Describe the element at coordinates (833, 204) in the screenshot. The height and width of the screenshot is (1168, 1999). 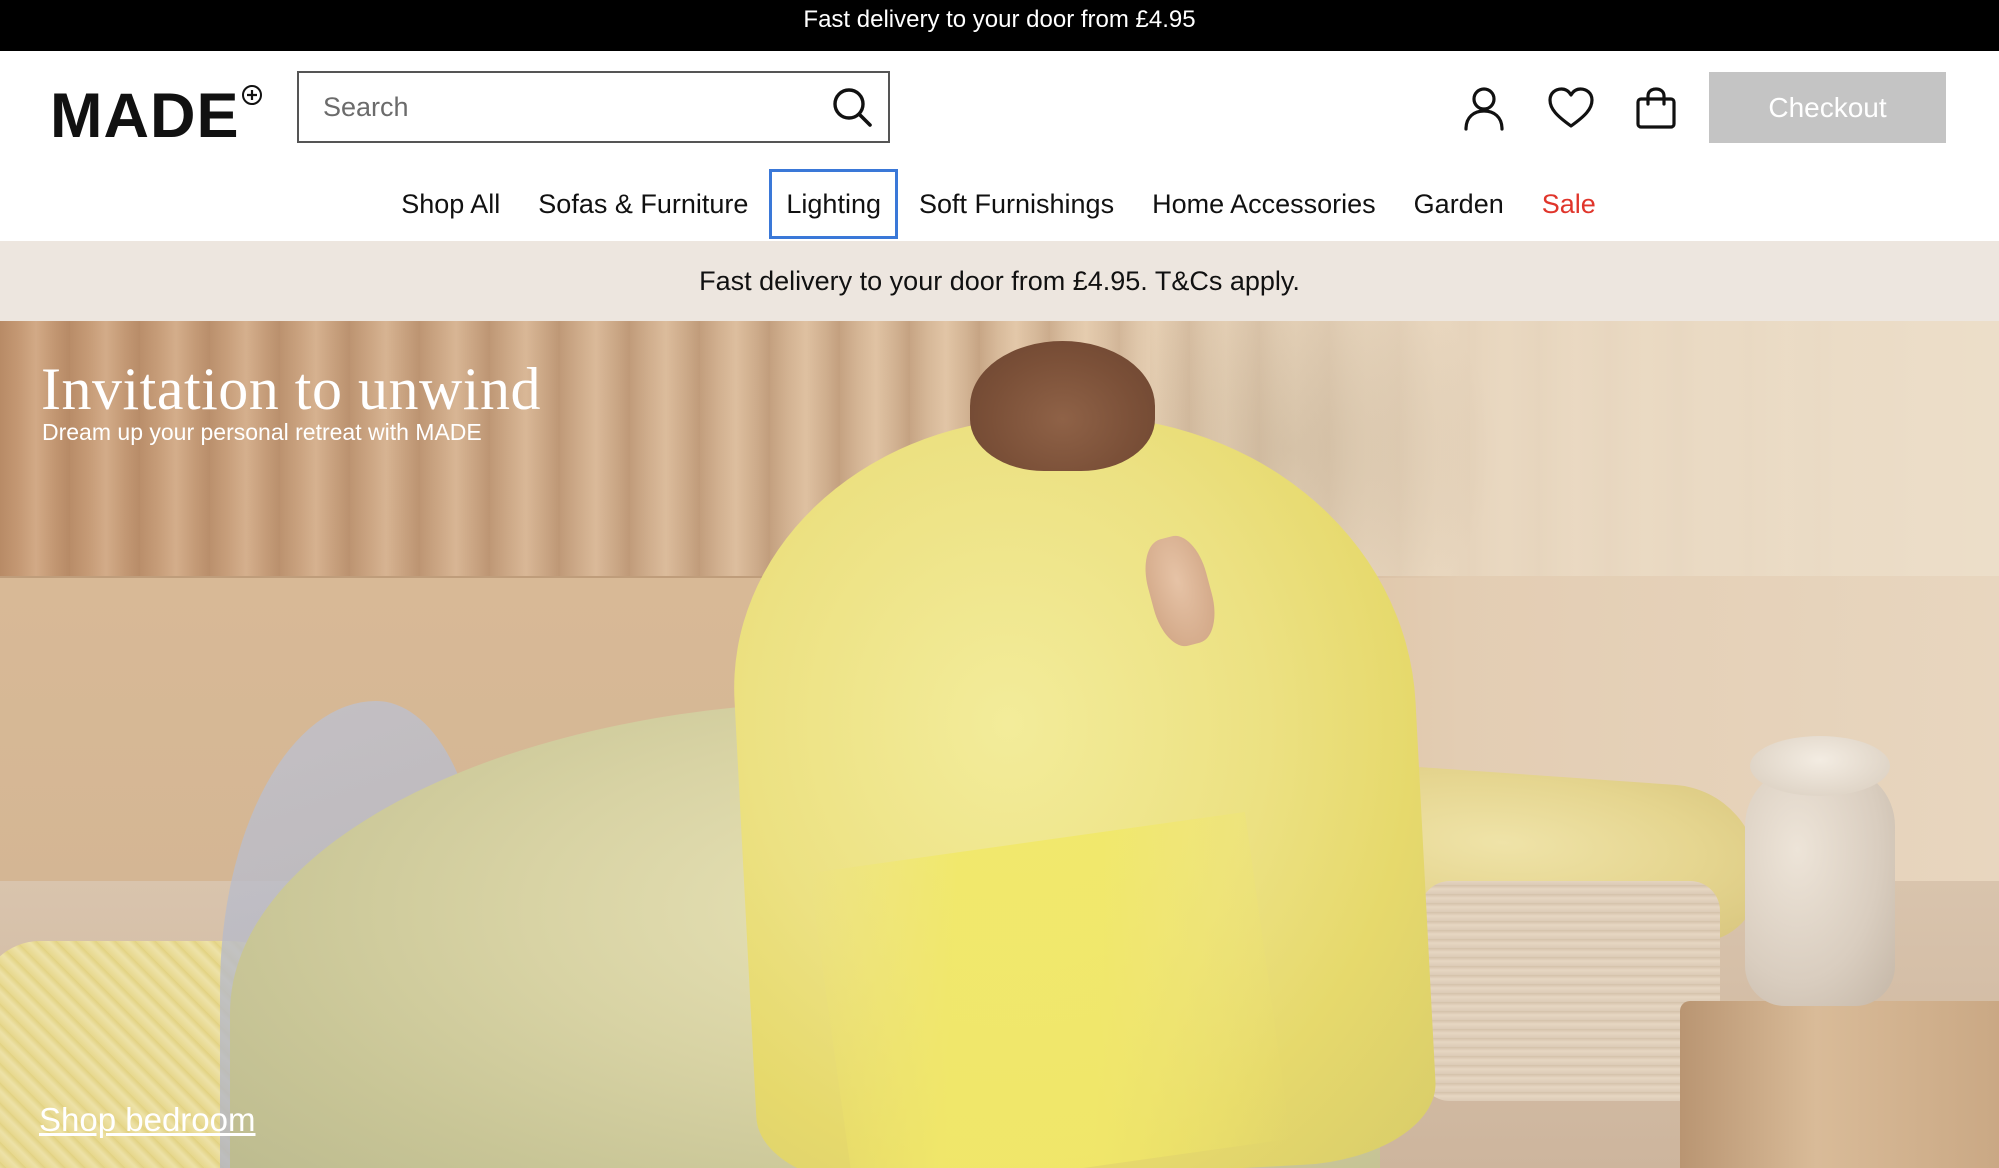
I see `nav-item-lighting: Lighting` at that location.